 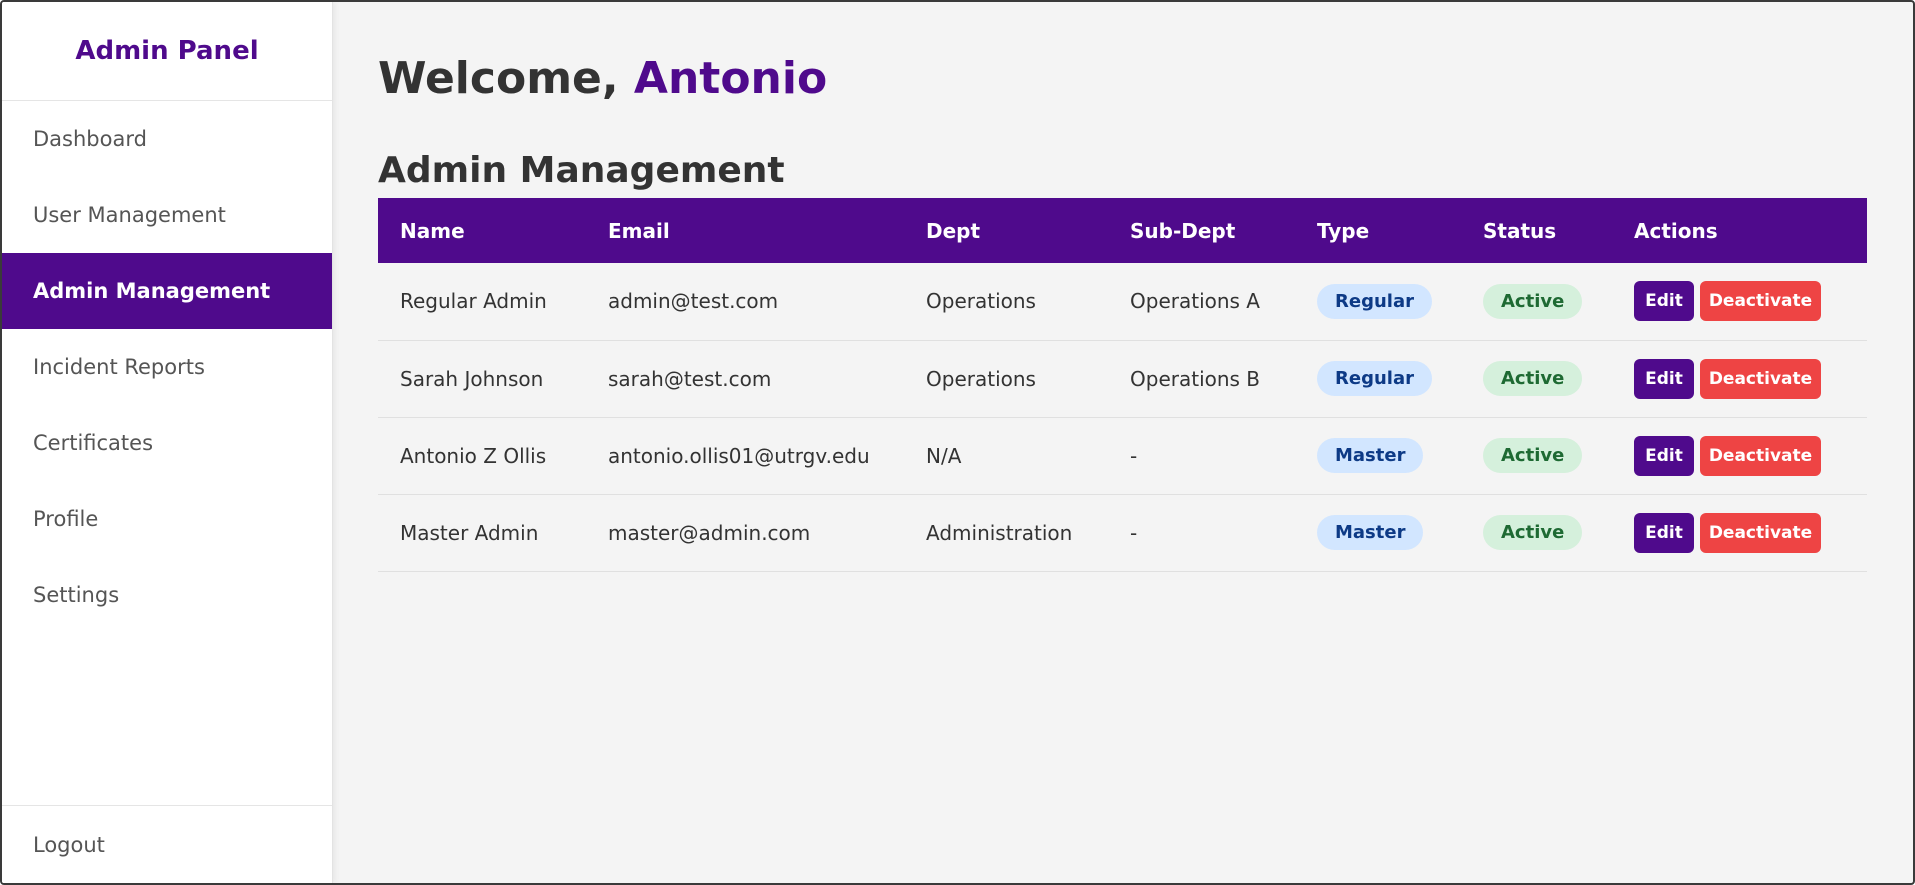 What do you see at coordinates (167, 139) in the screenshot?
I see `sidebar-item-dashboard: Dashboard` at bounding box center [167, 139].